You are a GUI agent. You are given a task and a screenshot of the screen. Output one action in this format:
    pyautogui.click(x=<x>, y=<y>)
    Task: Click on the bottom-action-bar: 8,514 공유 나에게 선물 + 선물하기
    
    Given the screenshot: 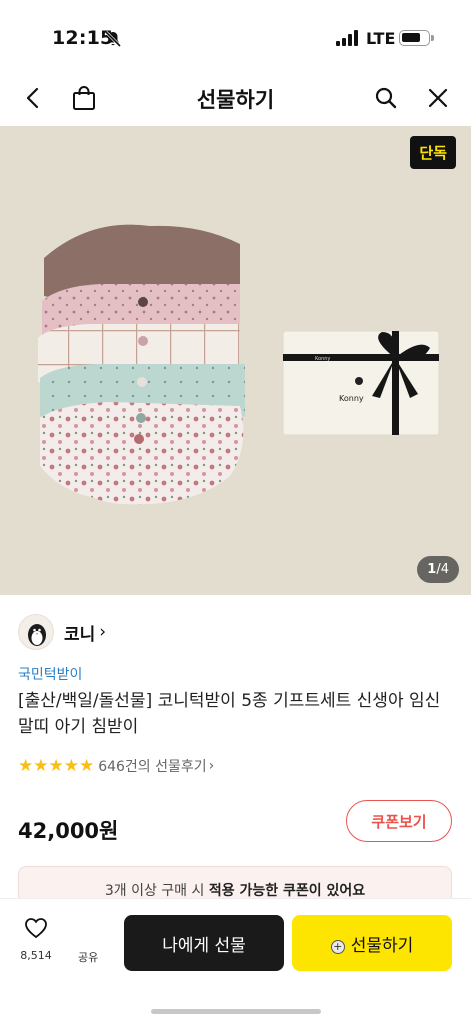 What is the action you would take?
    pyautogui.click(x=235, y=961)
    